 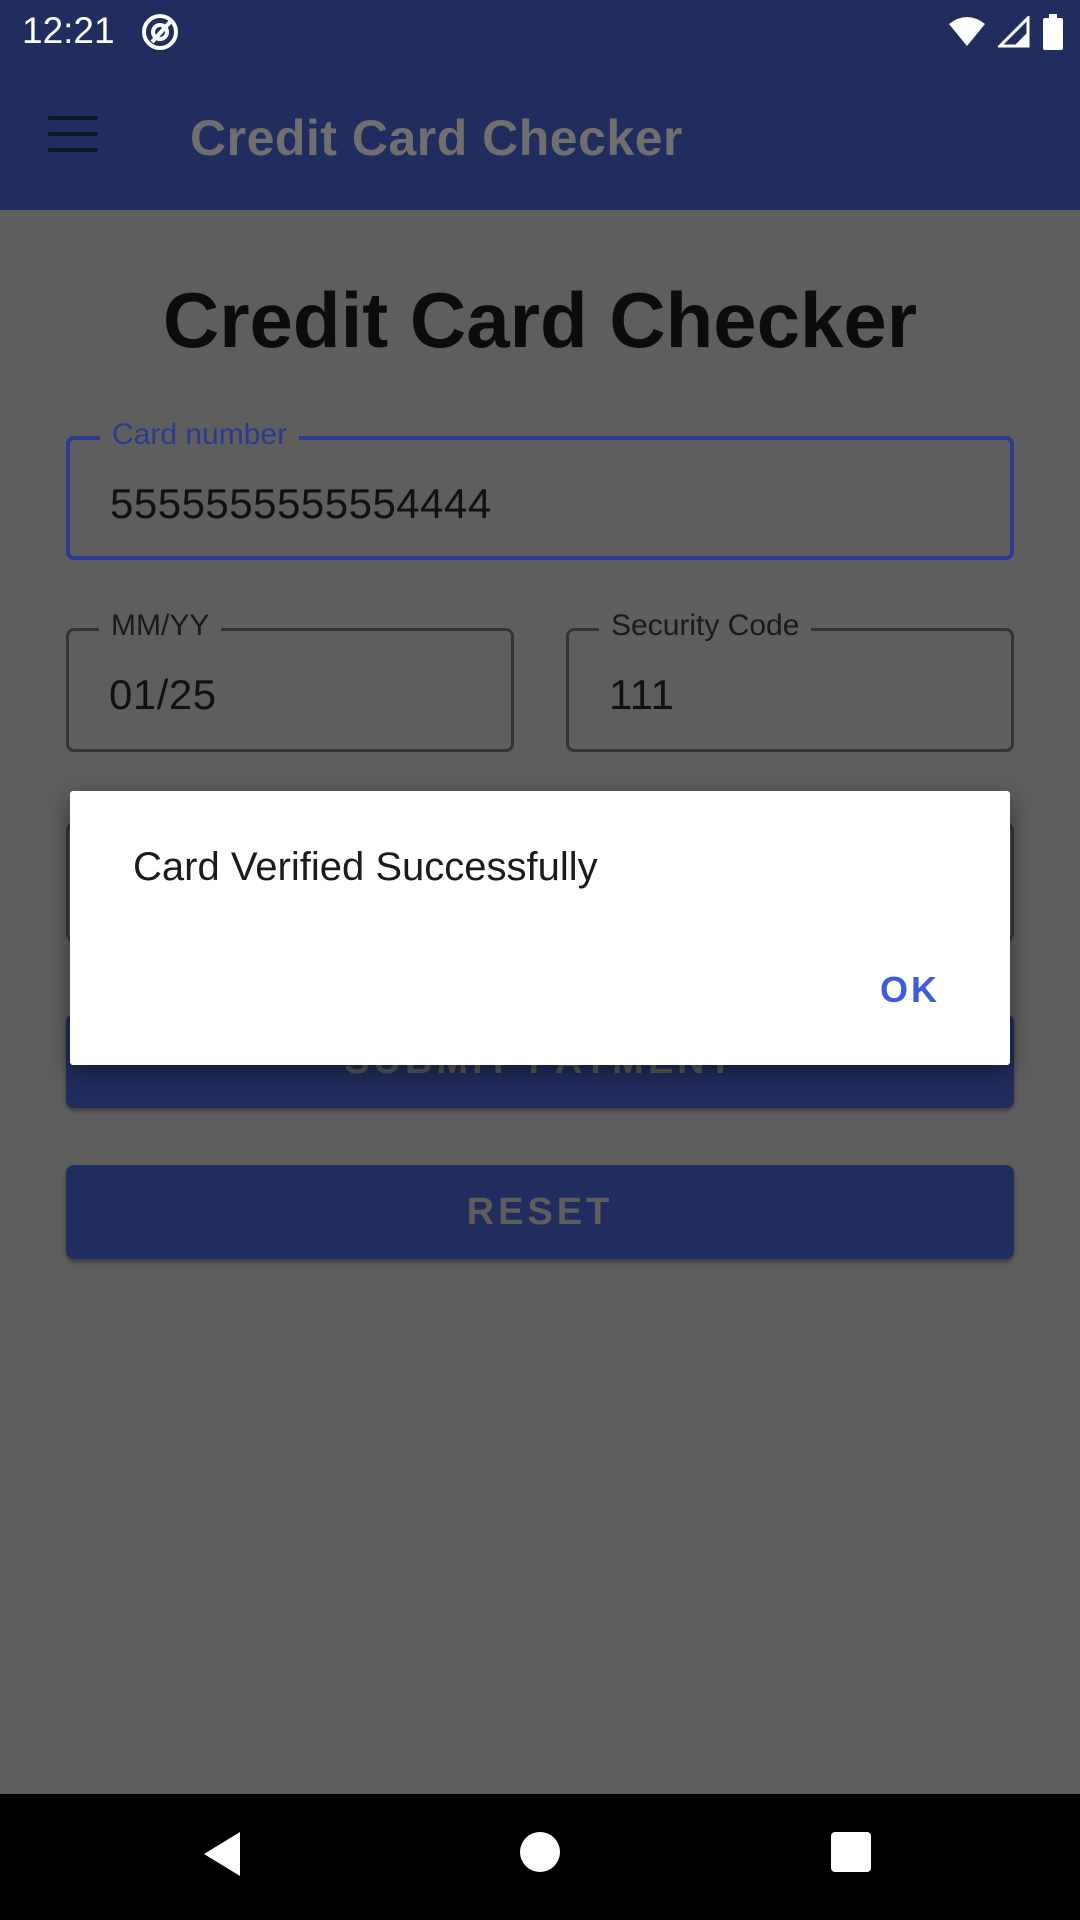 What do you see at coordinates (790, 680) in the screenshot?
I see `security-code-field: Security Code 111` at bounding box center [790, 680].